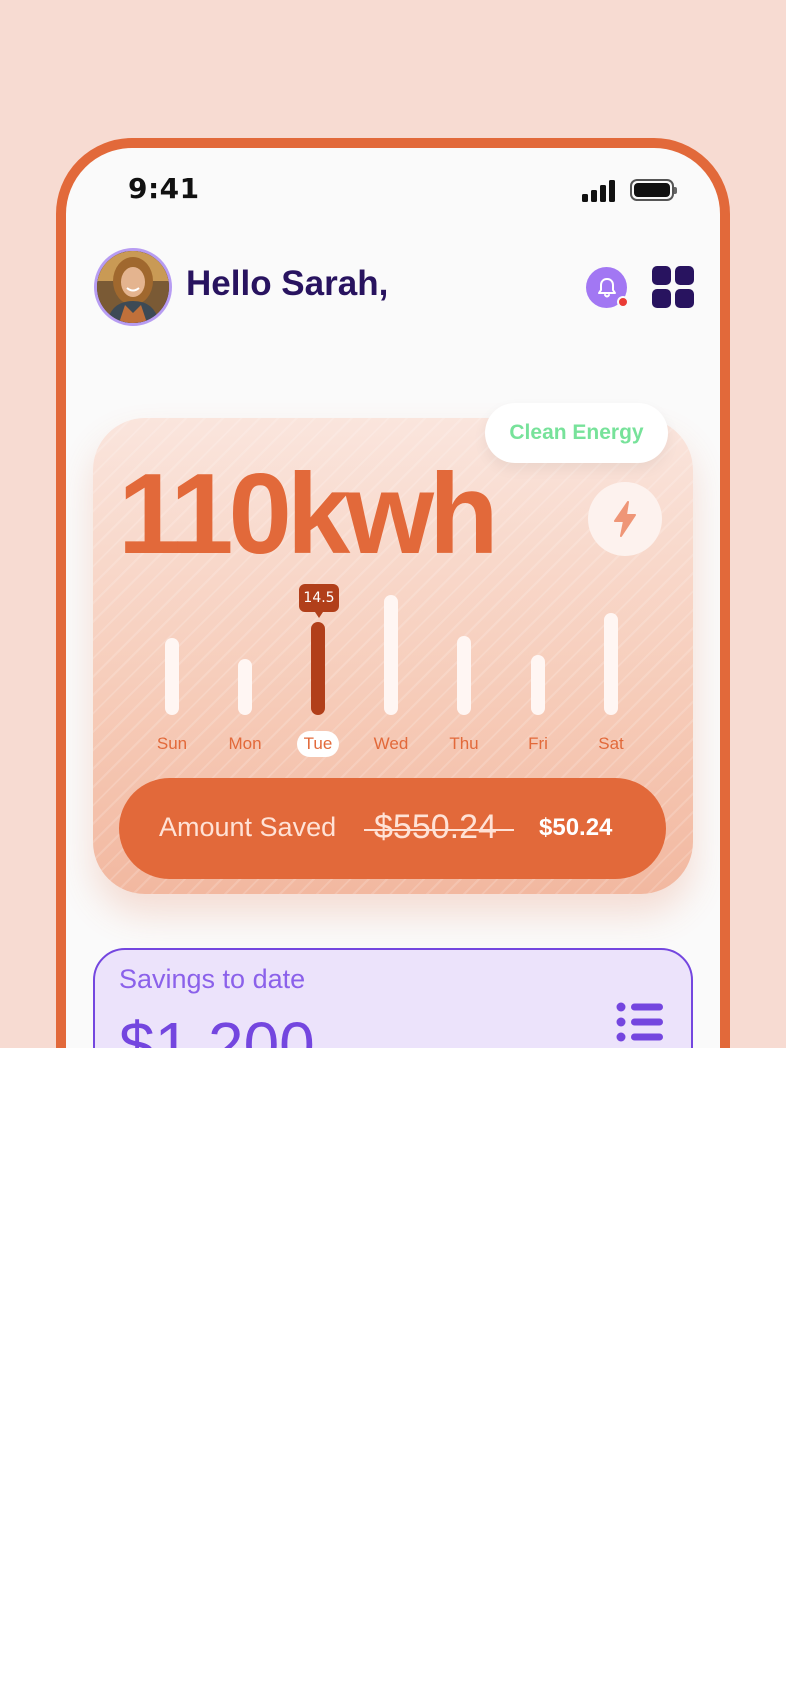 This screenshot has height=1704, width=786. I want to click on day-label-thu: Thu, so click(464, 744).